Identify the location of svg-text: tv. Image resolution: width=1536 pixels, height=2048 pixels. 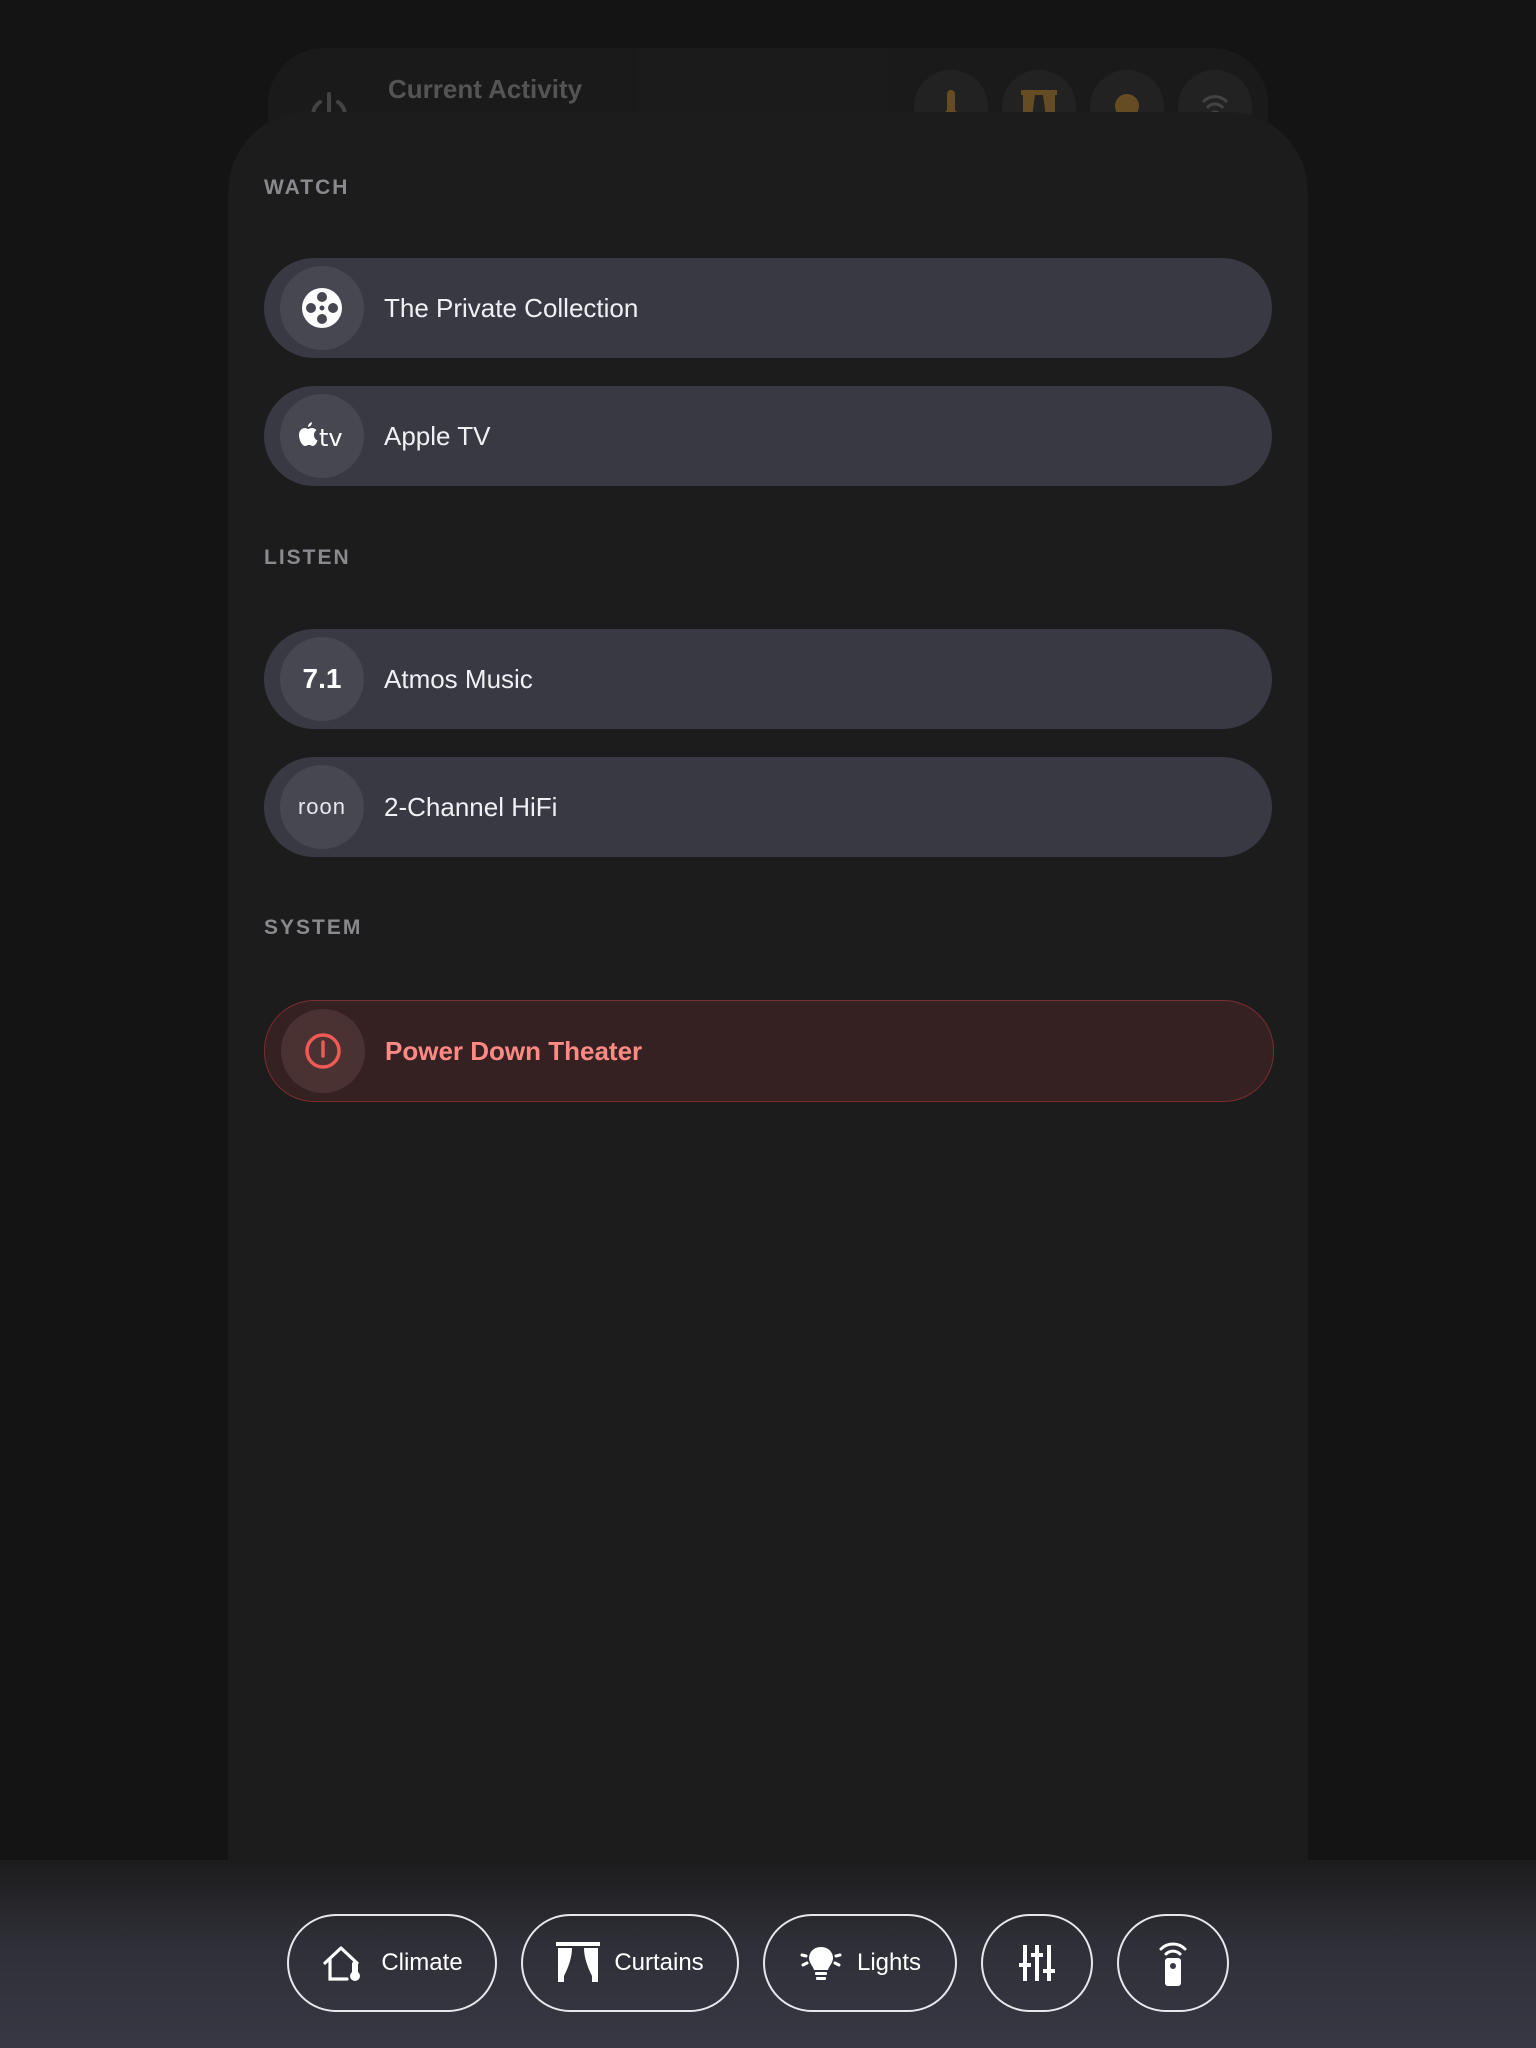
(331, 438).